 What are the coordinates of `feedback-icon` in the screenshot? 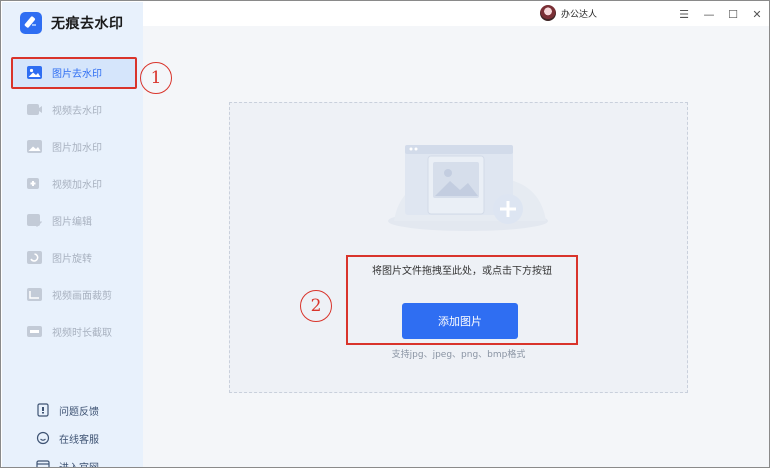 It's located at (43, 410).